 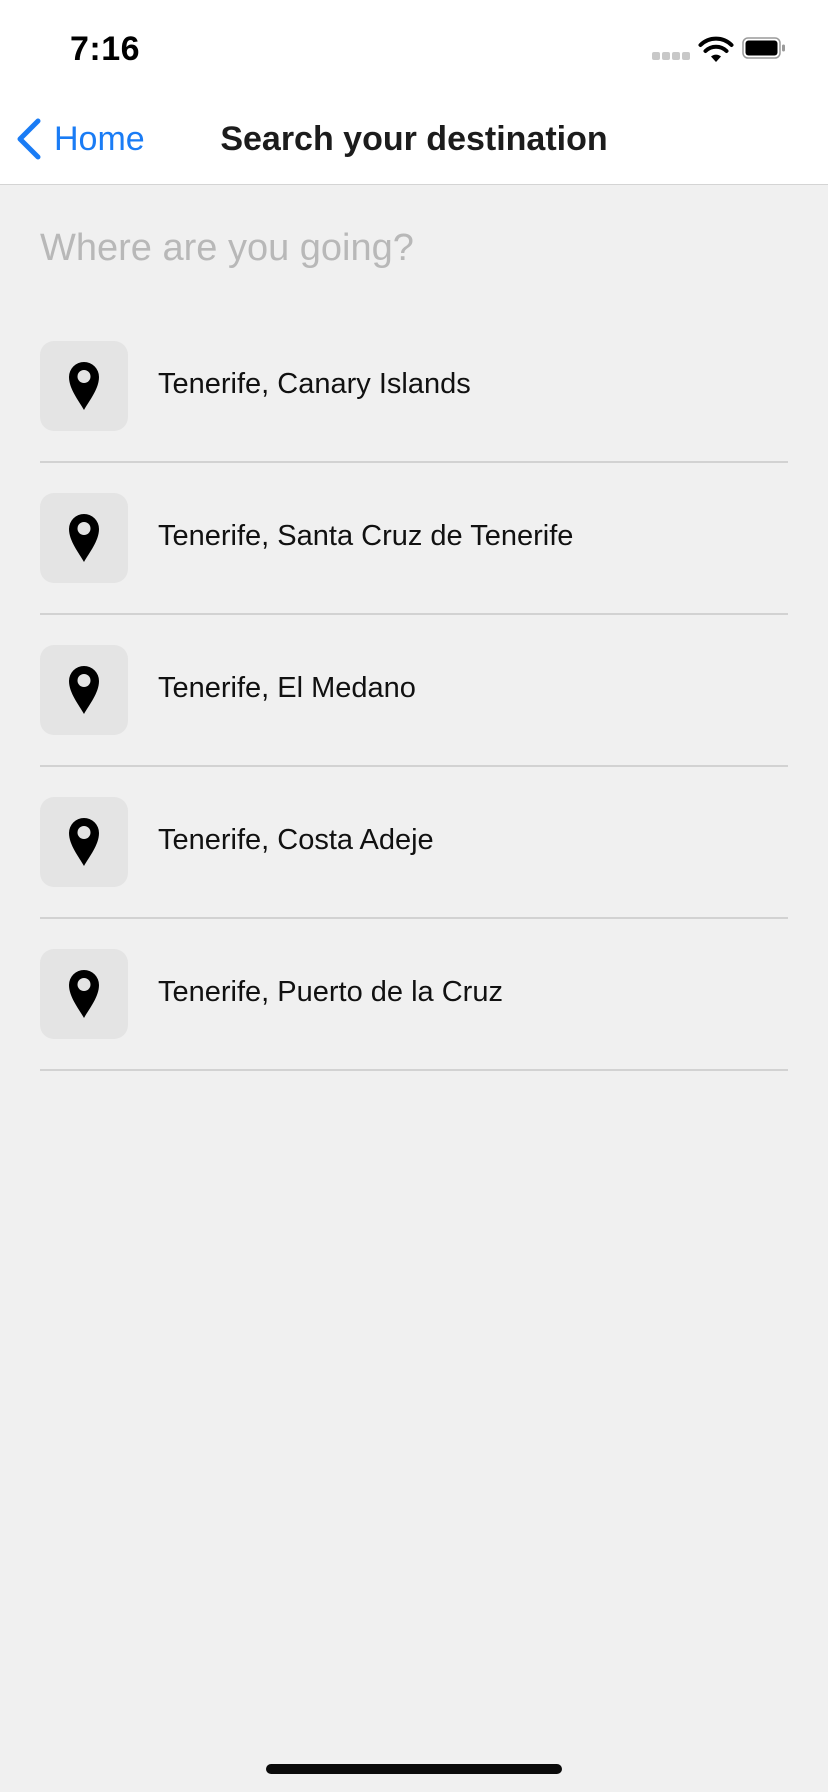 I want to click on list-item: Tenerife, El Medano, so click(x=414, y=720).